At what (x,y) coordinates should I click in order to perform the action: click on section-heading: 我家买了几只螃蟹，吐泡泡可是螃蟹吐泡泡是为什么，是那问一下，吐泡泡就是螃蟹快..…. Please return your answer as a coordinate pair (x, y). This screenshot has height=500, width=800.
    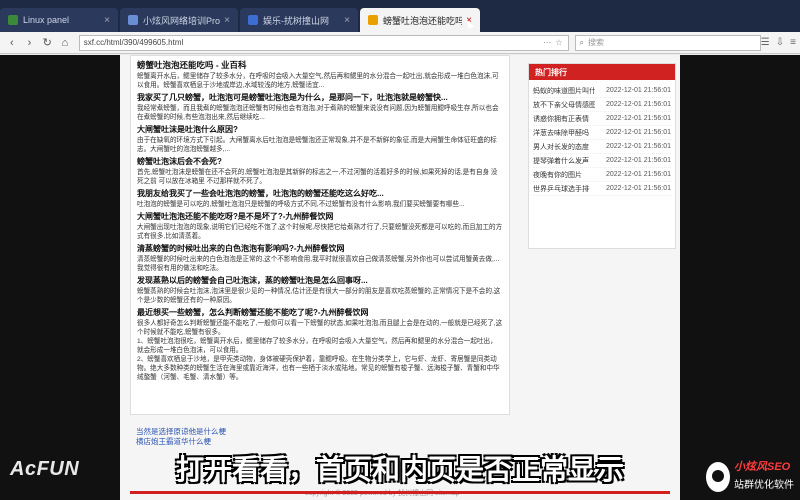
    Looking at the image, I should click on (320, 97).